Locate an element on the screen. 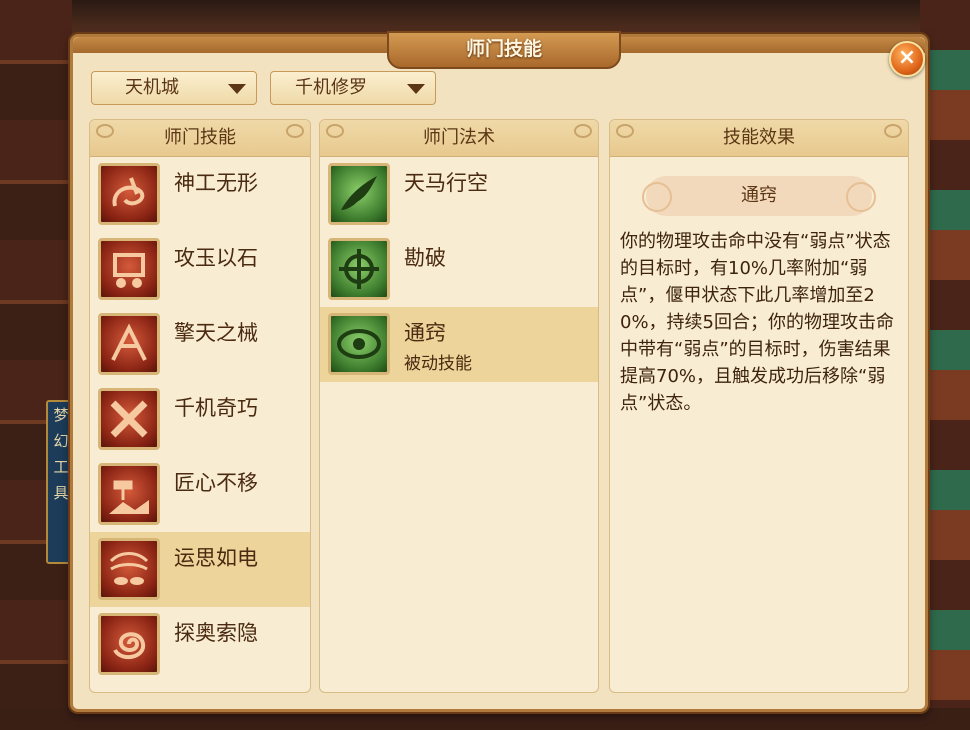 This screenshot has height=730, width=970. vortex-icon is located at coordinates (129, 644).